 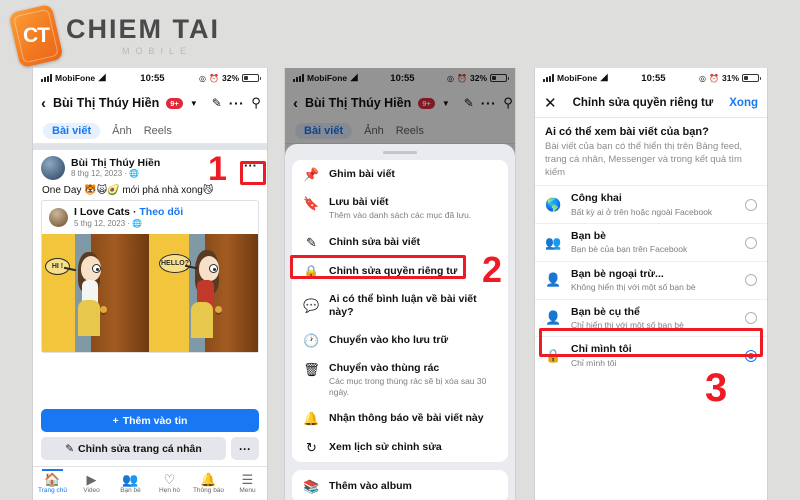 I want to click on tabbar-label-home: Trang chủ, so click(x=52, y=490).